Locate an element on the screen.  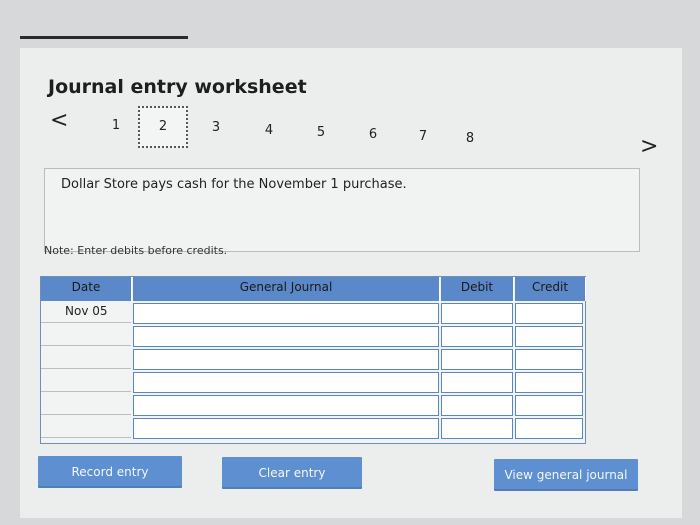
column-header-debit: Debit is located at coordinates (477, 289).